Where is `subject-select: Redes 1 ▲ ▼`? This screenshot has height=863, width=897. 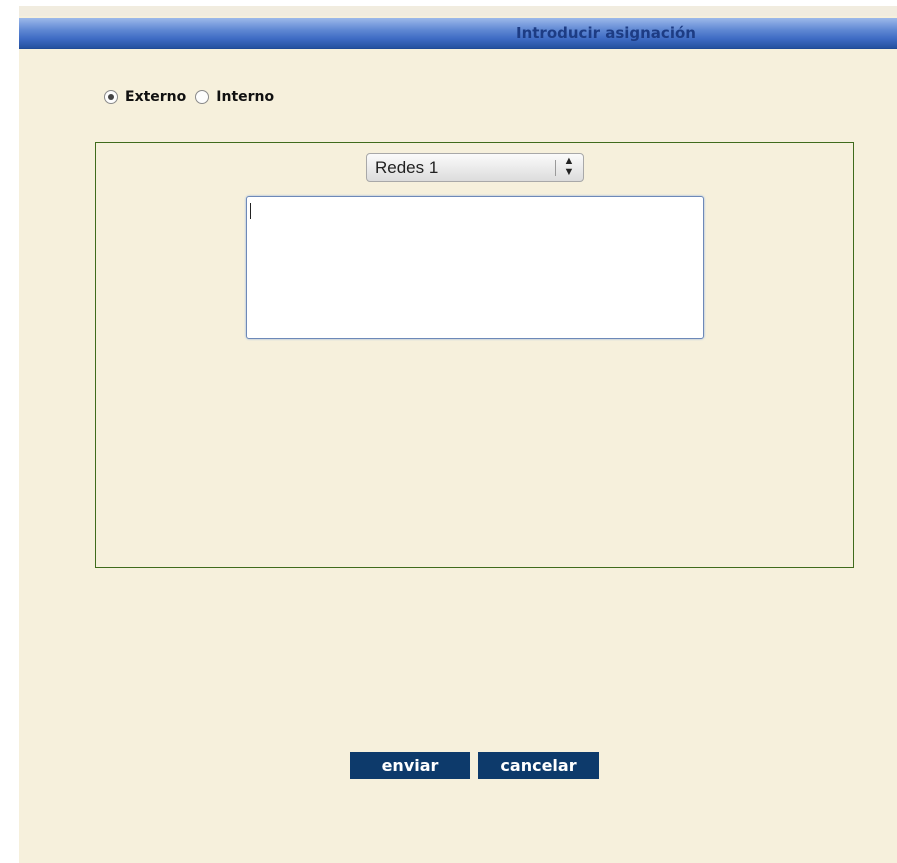 subject-select: Redes 1 ▲ ▼ is located at coordinates (475, 167).